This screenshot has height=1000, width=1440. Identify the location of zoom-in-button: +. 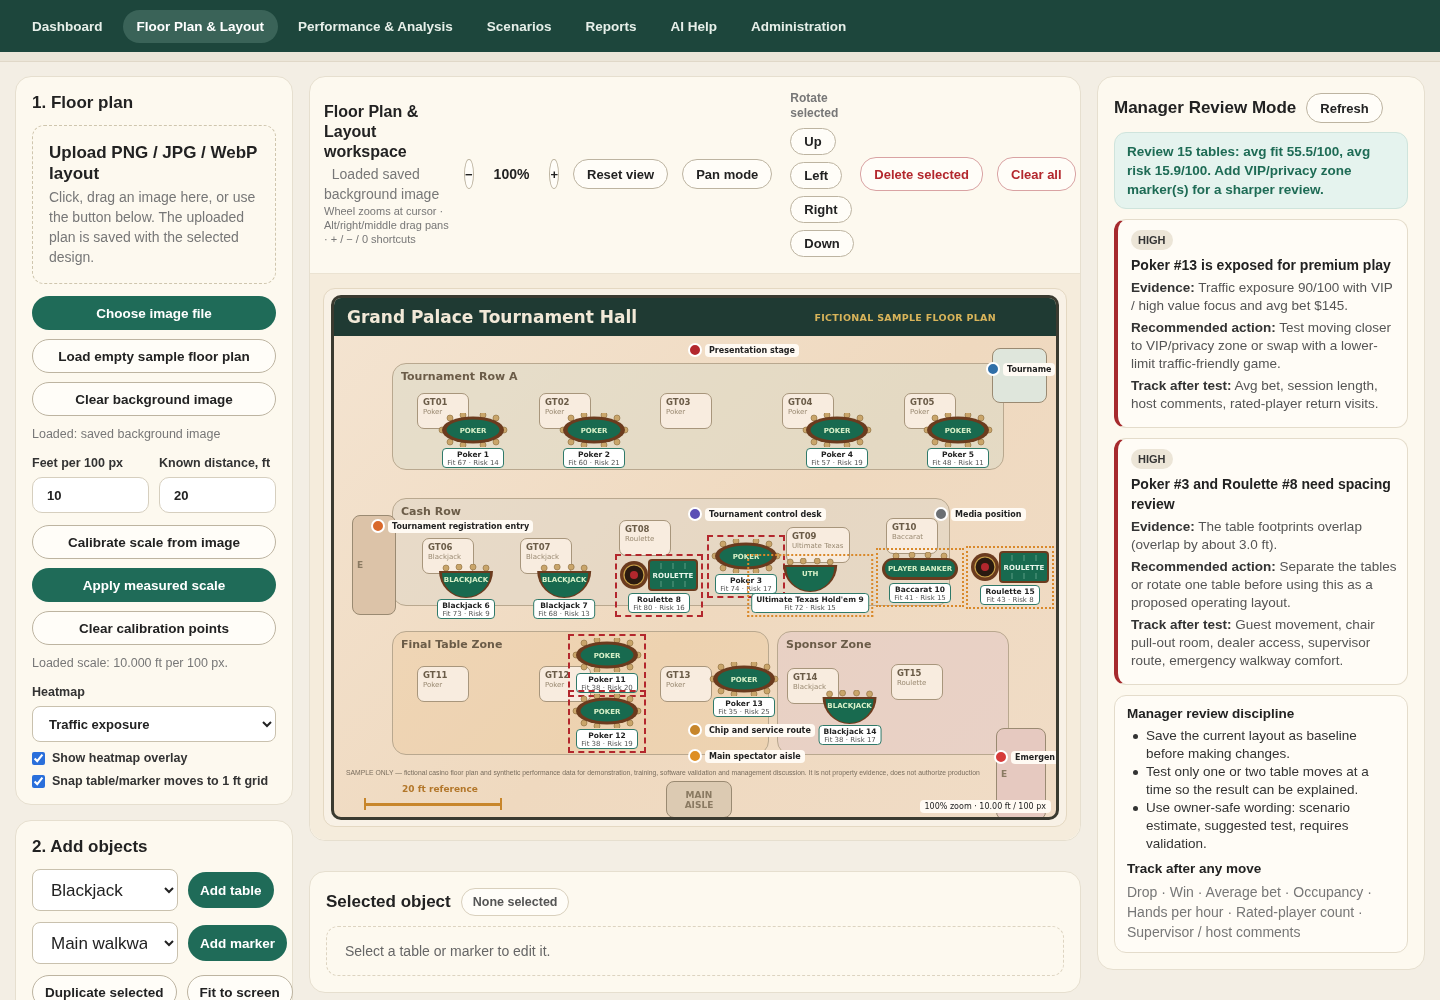
(554, 174).